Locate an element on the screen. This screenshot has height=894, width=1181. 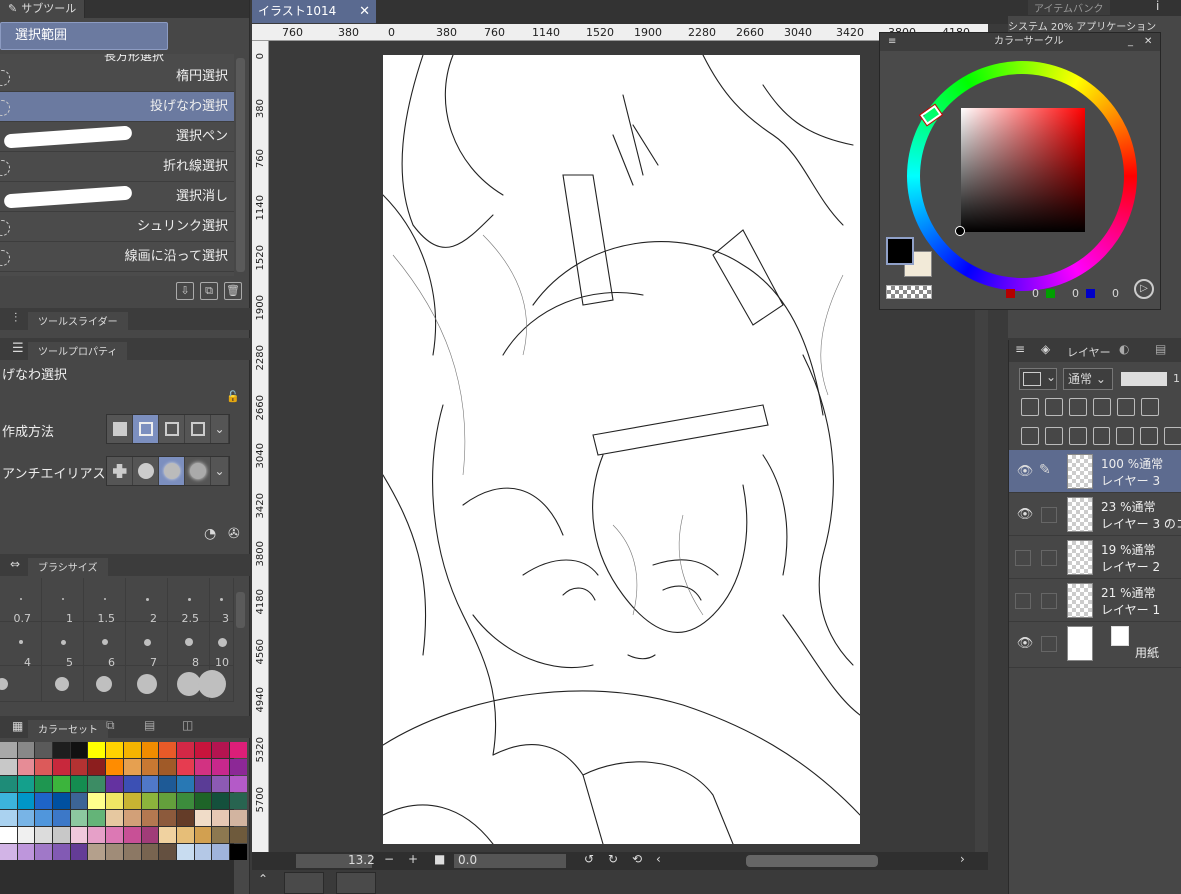
tab-subtool: ✎ サブツール is located at coordinates (43, 9).